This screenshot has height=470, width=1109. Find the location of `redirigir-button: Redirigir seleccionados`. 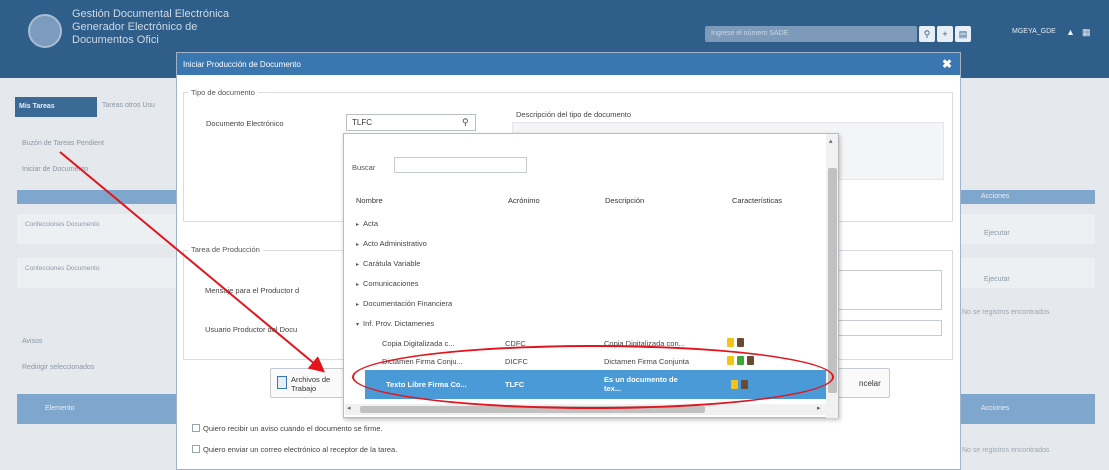

redirigir-button: Redirigir seleccionados is located at coordinates (58, 367).